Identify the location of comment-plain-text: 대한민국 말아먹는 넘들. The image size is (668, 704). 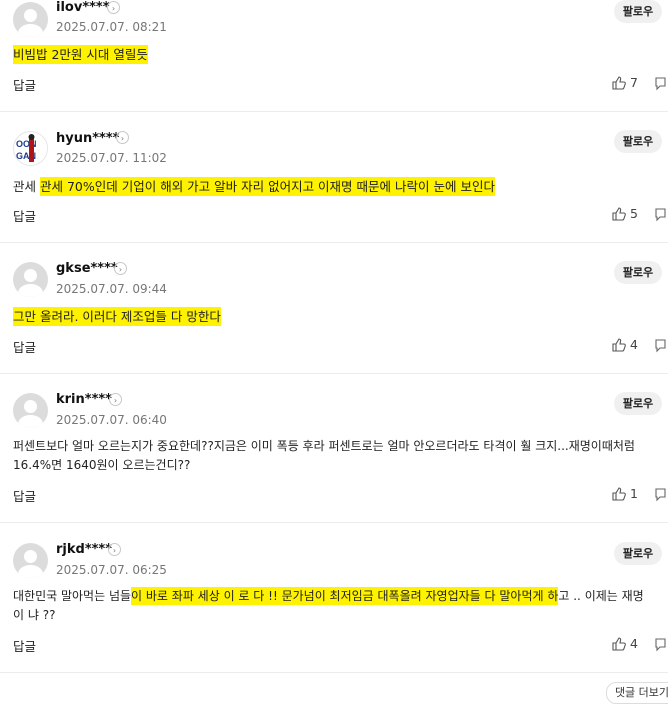
(72, 596).